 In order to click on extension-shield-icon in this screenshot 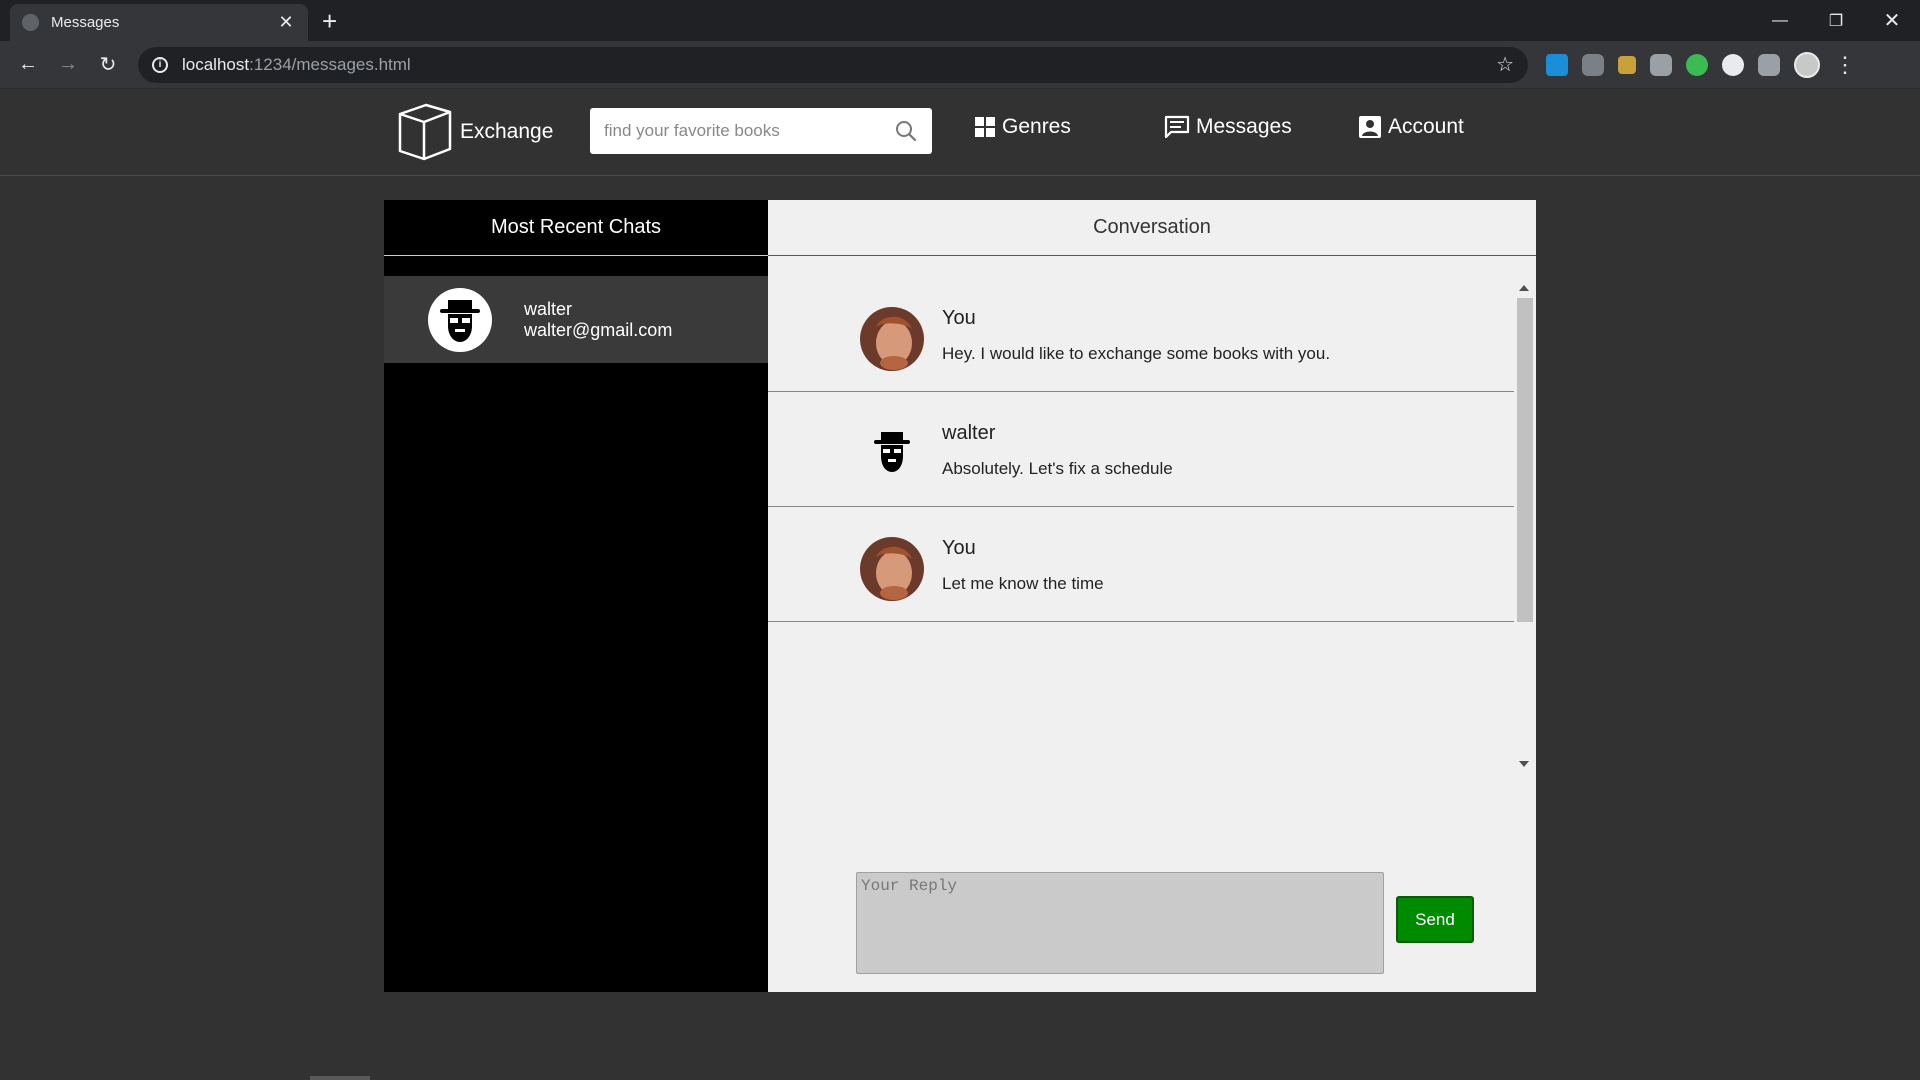, I will do `click(1593, 64)`.